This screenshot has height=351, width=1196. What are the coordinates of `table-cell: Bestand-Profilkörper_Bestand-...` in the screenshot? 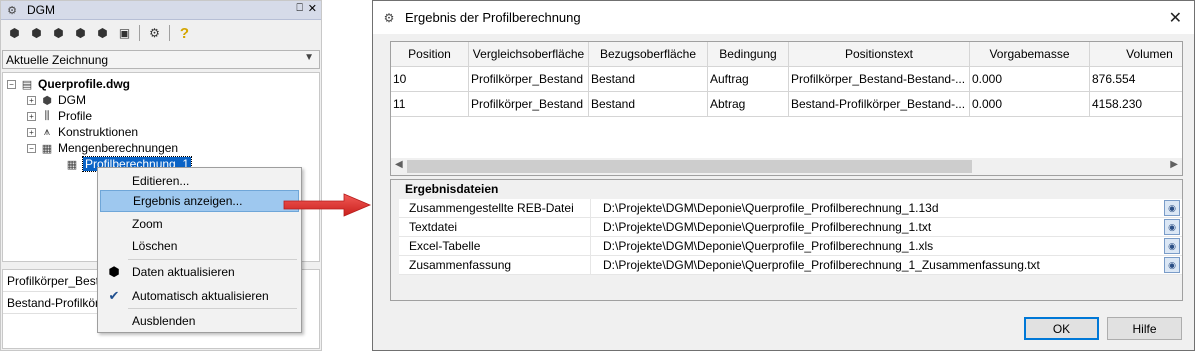 It's located at (879, 104).